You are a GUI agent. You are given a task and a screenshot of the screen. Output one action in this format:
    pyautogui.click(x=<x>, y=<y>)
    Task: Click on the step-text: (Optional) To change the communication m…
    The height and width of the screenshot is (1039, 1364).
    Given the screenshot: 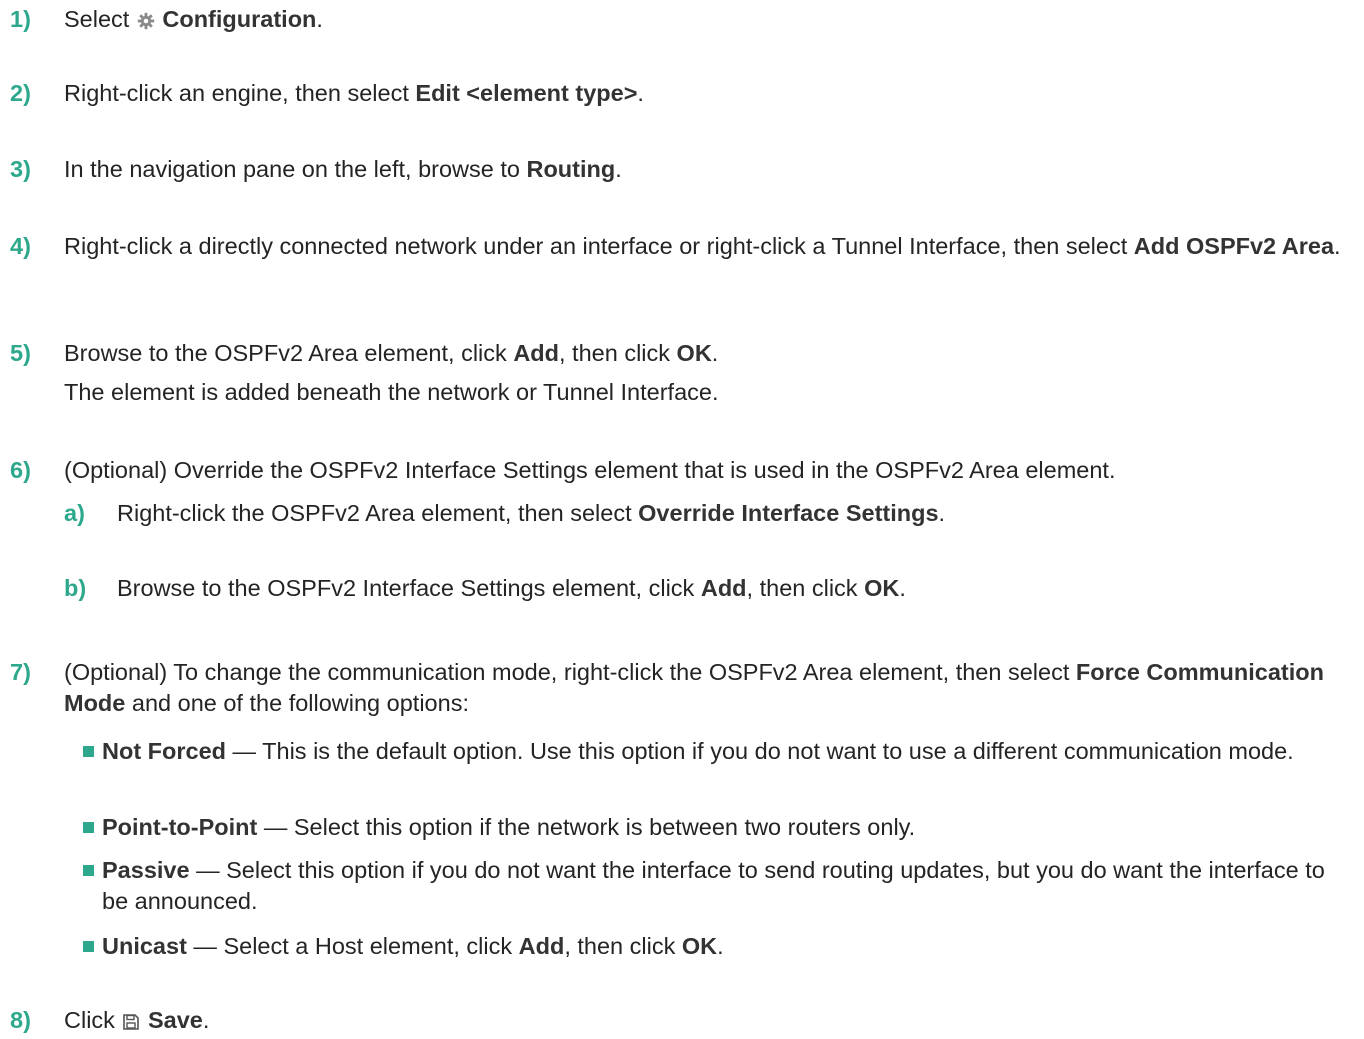 What is the action you would take?
    pyautogui.click(x=694, y=687)
    